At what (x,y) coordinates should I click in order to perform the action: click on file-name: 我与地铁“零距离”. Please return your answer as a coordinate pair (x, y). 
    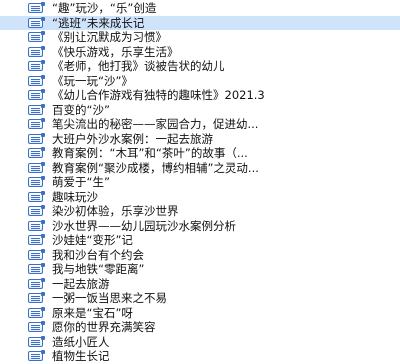
    Looking at the image, I should click on (98, 269).